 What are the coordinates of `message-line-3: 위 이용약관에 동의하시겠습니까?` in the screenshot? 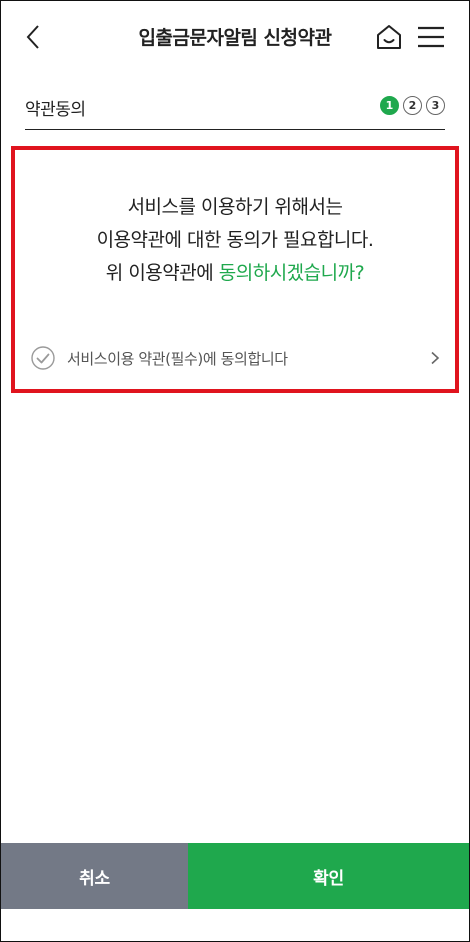 It's located at (235, 273).